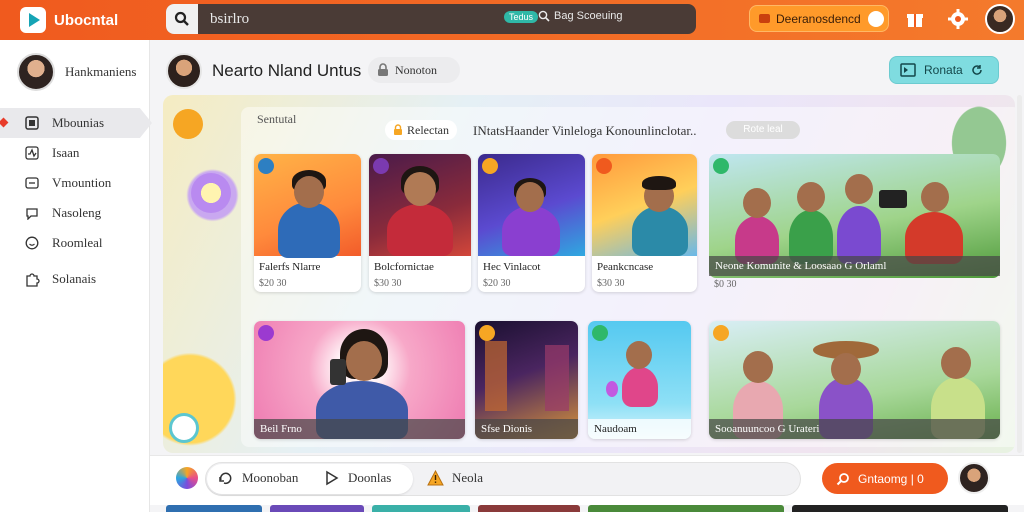 The image size is (1024, 512). I want to click on channel-header: Nearto Nland Untus, so click(263, 71).